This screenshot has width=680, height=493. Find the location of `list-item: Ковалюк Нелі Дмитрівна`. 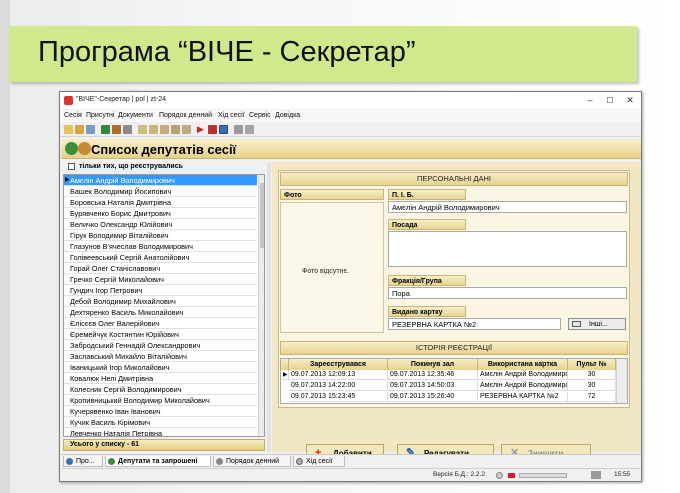

list-item: Ковалюк Нелі Дмитрівна is located at coordinates (160, 378).